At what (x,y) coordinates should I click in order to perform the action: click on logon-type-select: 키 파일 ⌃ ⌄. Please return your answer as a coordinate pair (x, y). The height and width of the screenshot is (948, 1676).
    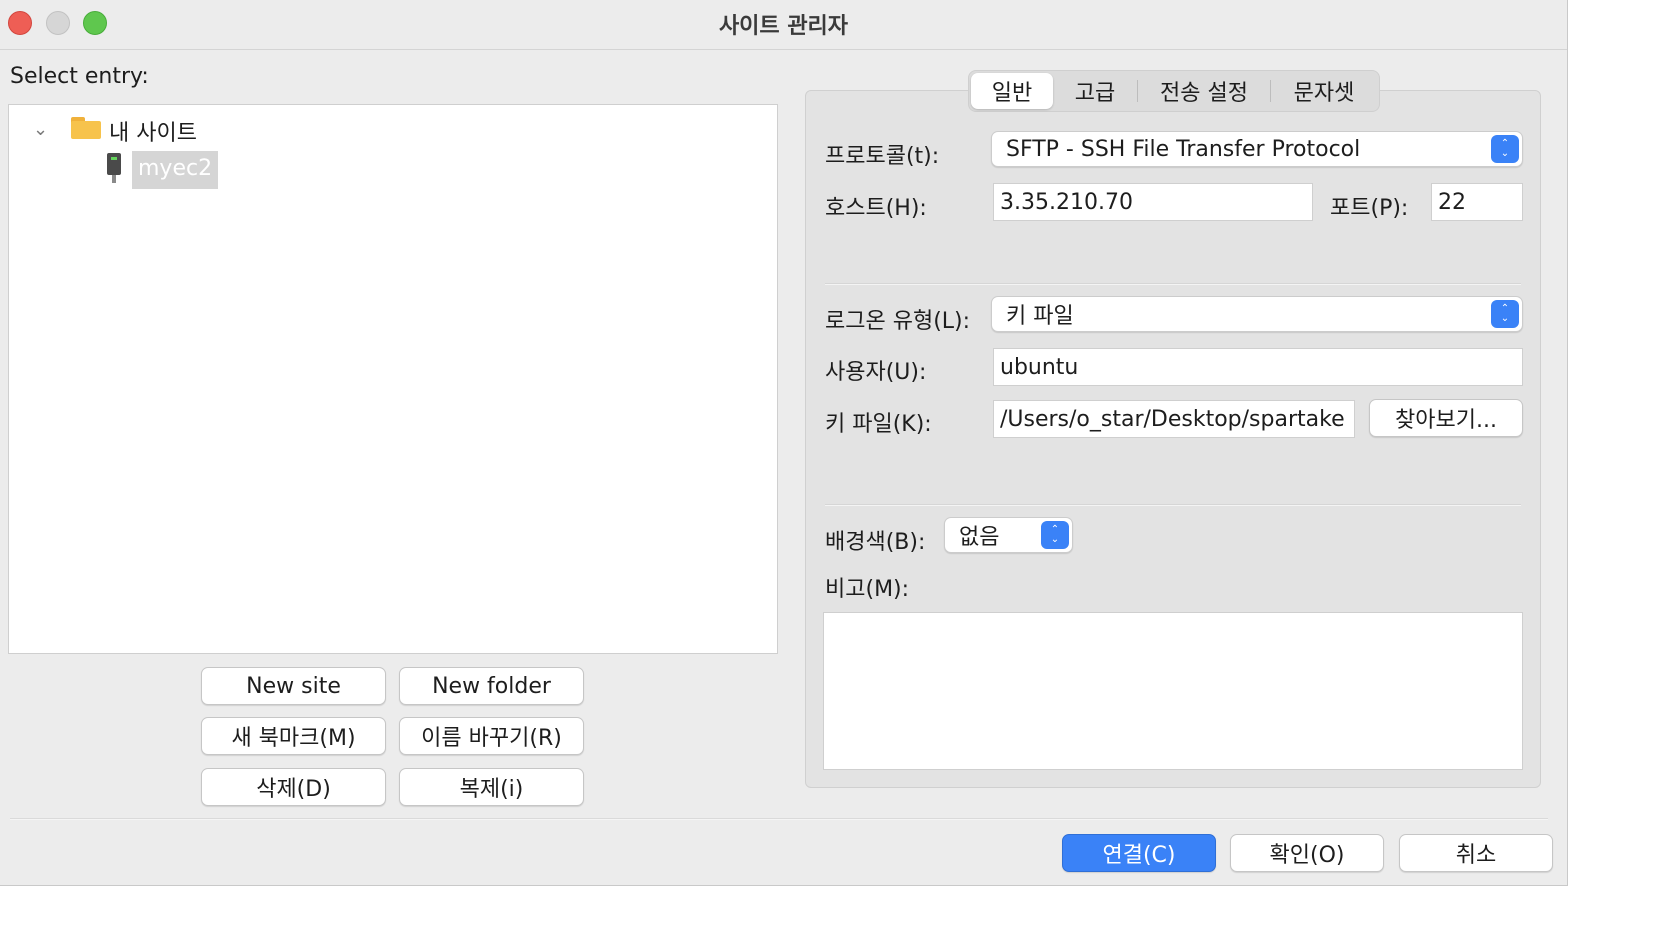
    Looking at the image, I should click on (1257, 314).